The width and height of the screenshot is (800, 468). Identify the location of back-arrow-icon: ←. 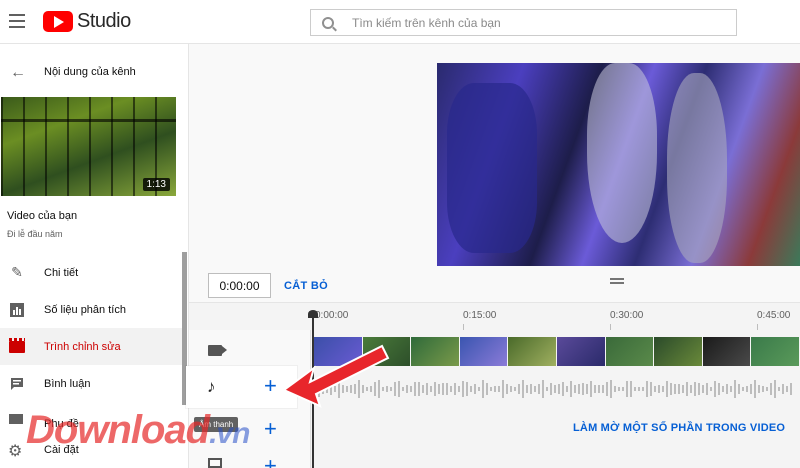
(18, 72).